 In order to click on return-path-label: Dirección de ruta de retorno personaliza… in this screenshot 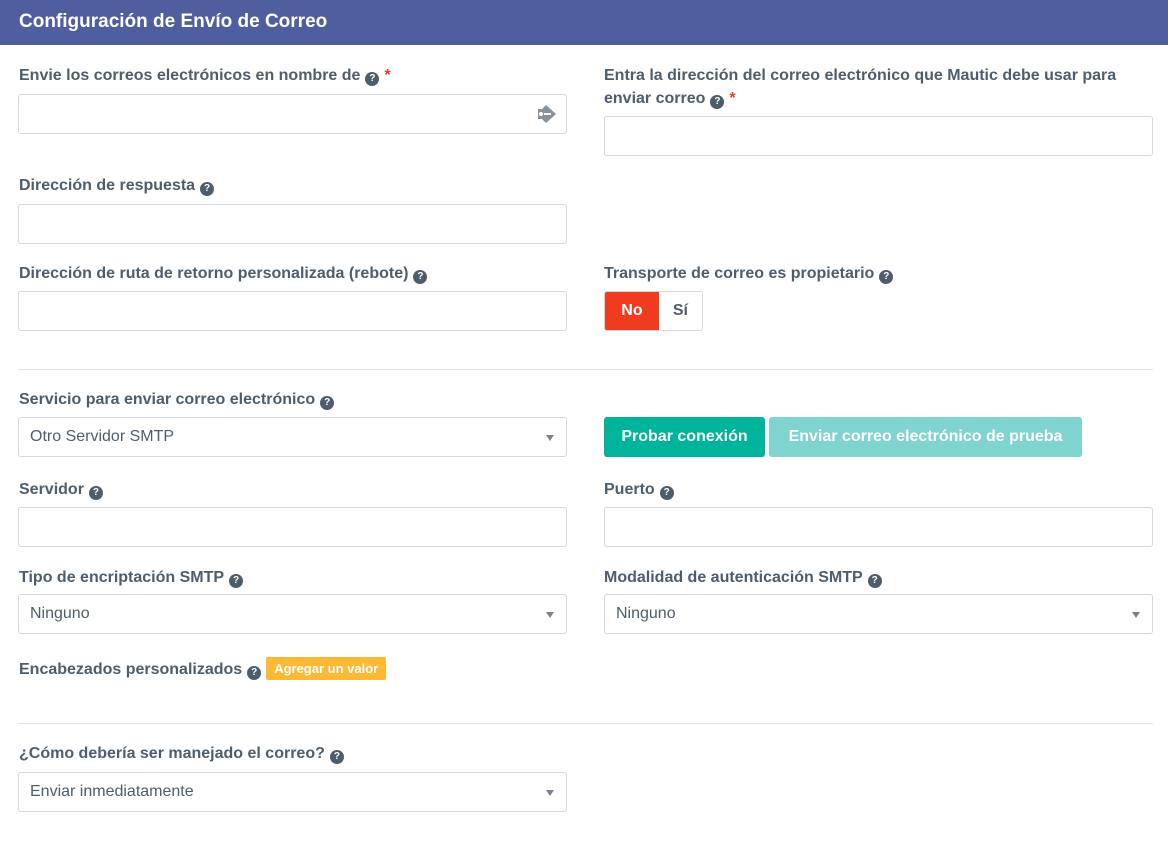, I will do `click(223, 273)`.